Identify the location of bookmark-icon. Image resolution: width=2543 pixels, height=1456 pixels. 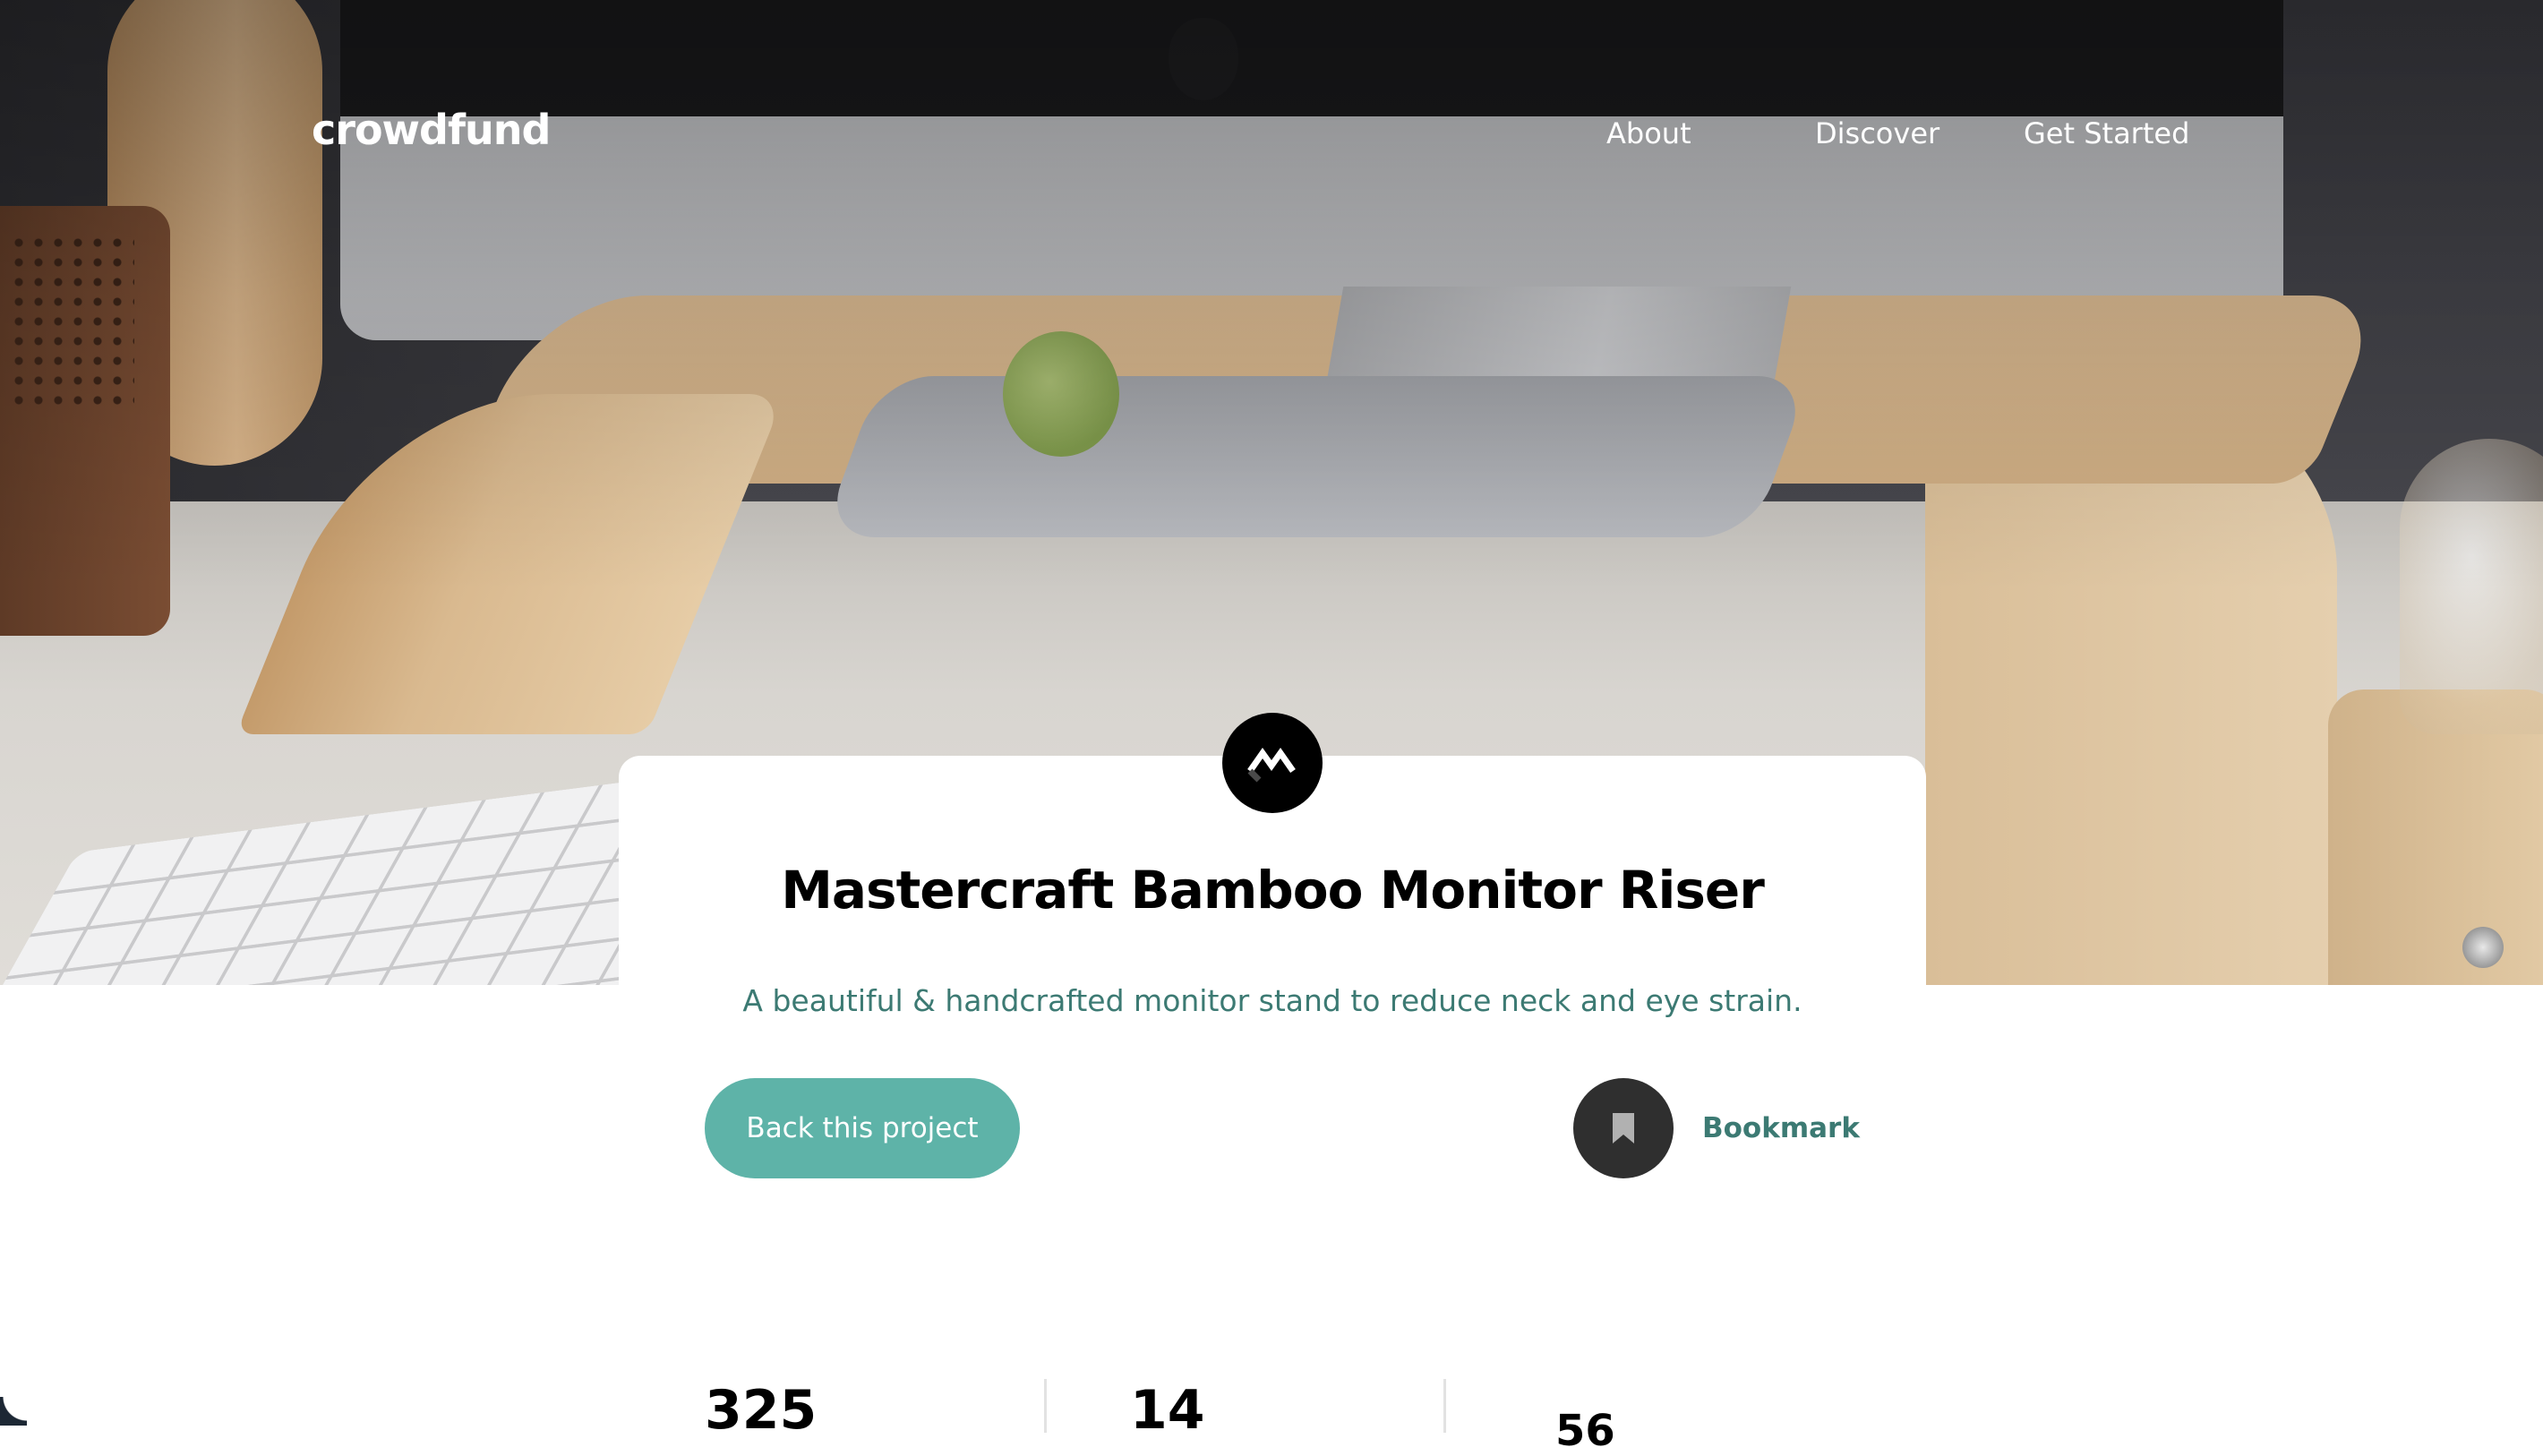
(1623, 1128).